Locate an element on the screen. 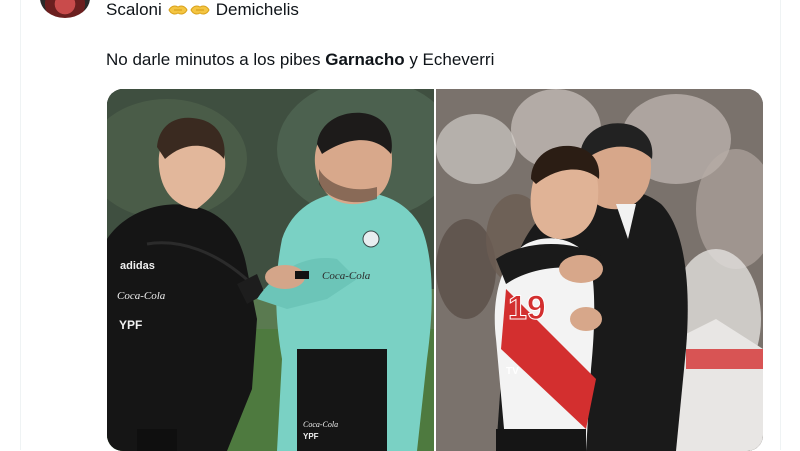  avatar is located at coordinates (65, 9).